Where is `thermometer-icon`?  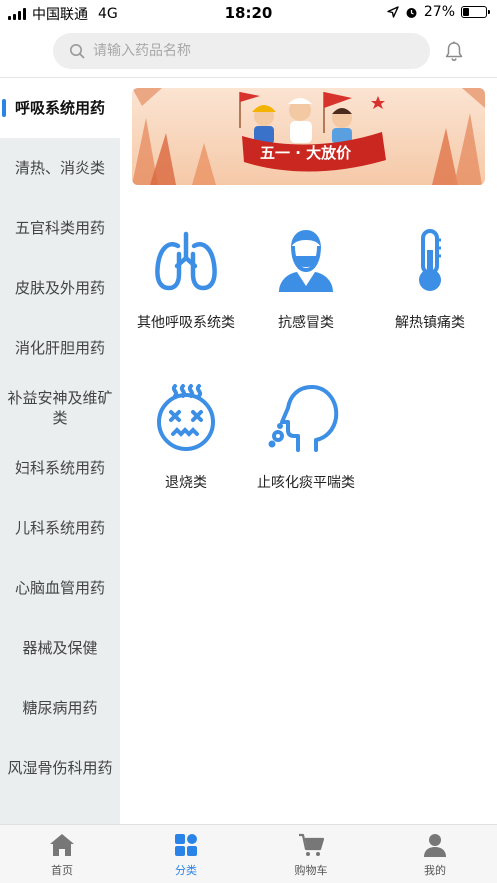
thermometer-icon is located at coordinates (430, 260).